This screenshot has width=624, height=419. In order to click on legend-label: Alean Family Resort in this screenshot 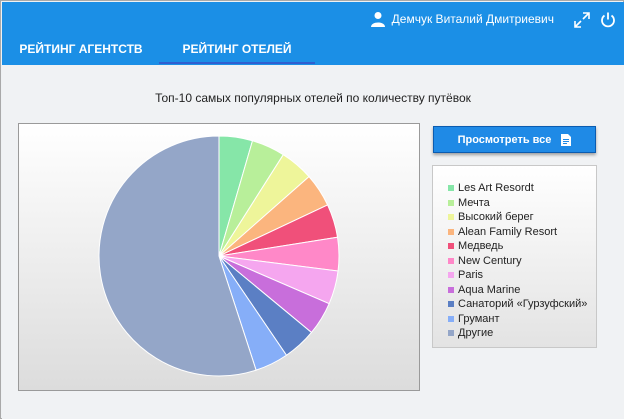, I will do `click(508, 231)`.